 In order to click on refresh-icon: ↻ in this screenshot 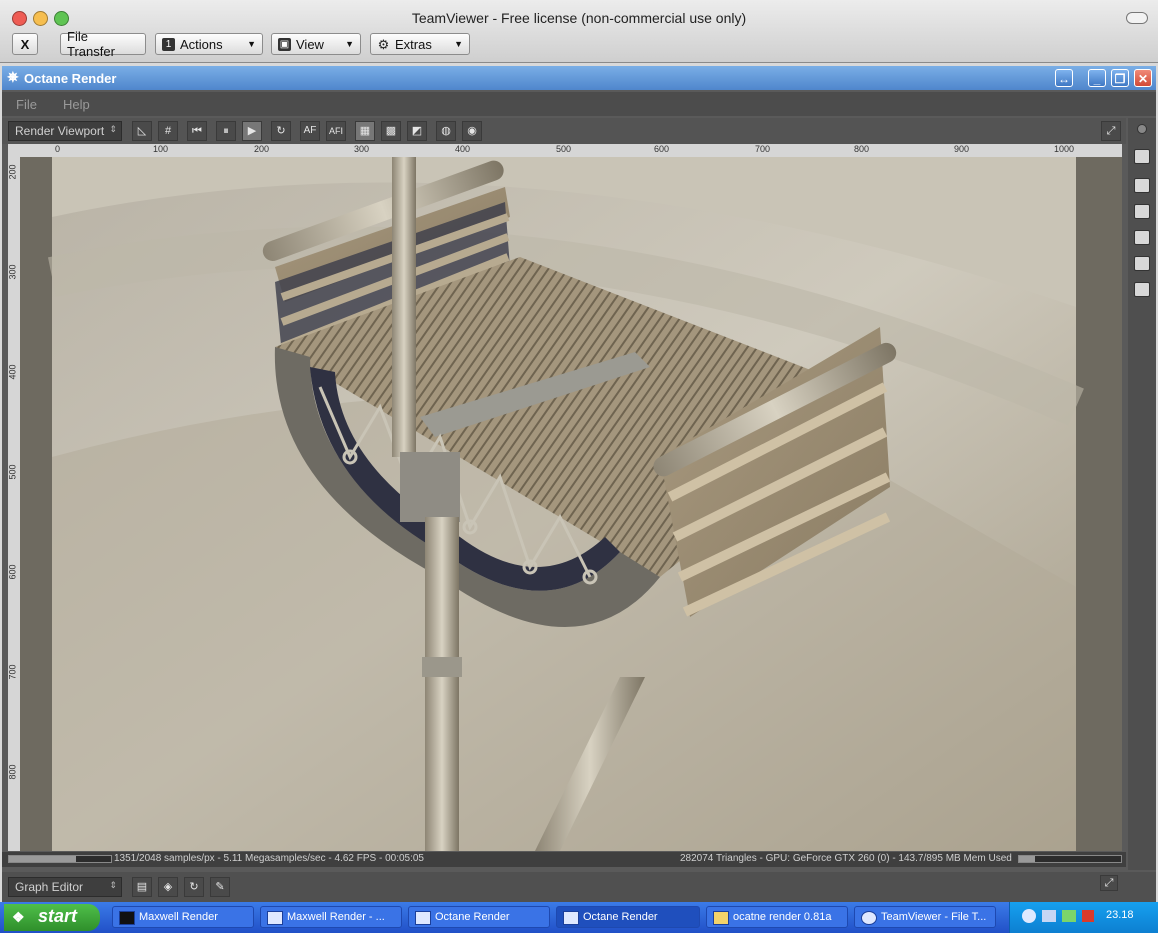, I will do `click(281, 131)`.